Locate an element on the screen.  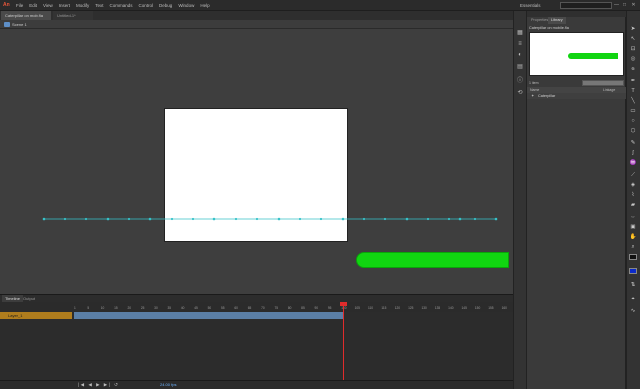
ruler-tick-label: 60 is located at coordinates (236, 308).